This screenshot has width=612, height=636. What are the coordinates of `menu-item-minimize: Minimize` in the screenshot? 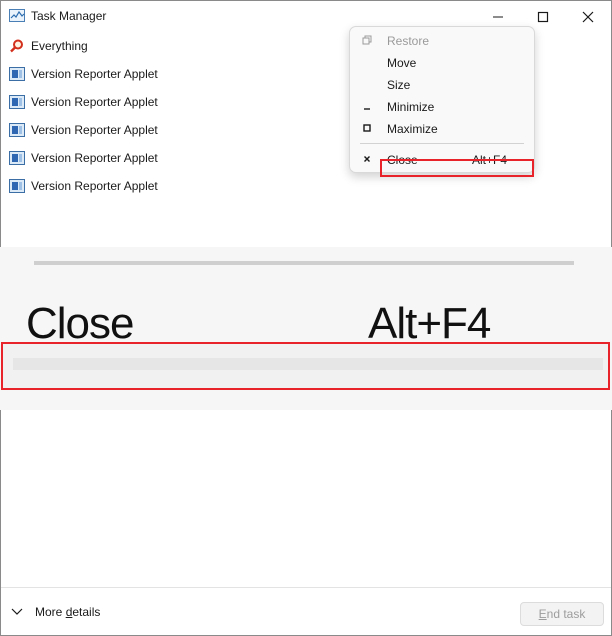 It's located at (442, 106).